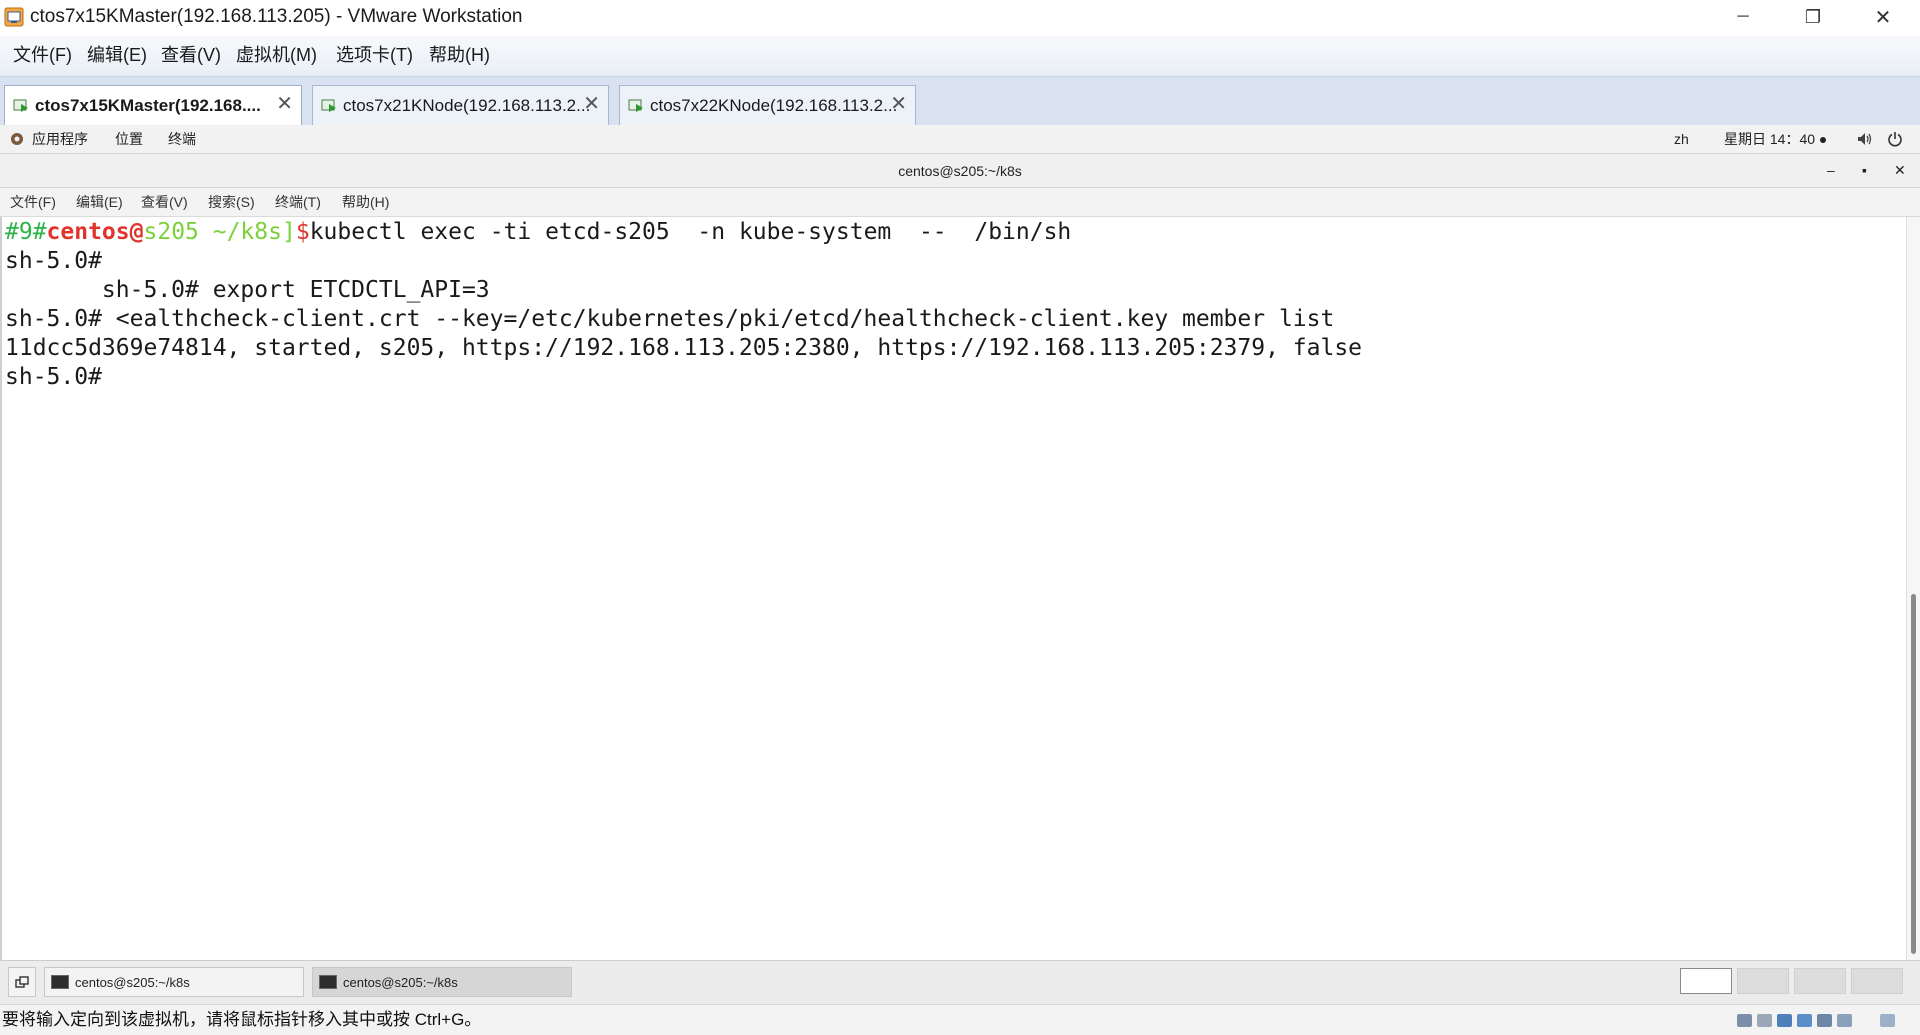 Image resolution: width=1920 pixels, height=1035 pixels. Describe the element at coordinates (164, 202) in the screenshot. I see `terminal-menu-view: 查看(V)` at that location.